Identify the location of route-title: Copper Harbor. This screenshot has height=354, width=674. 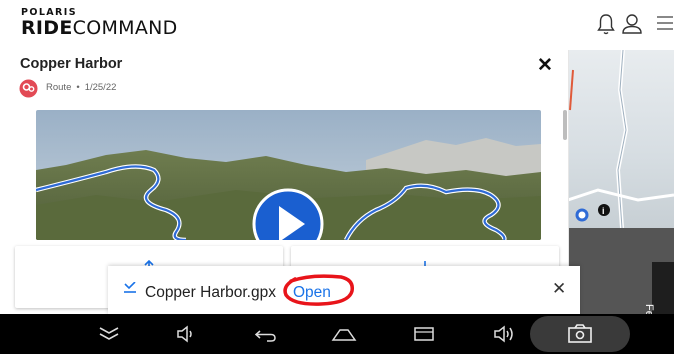
(71, 64).